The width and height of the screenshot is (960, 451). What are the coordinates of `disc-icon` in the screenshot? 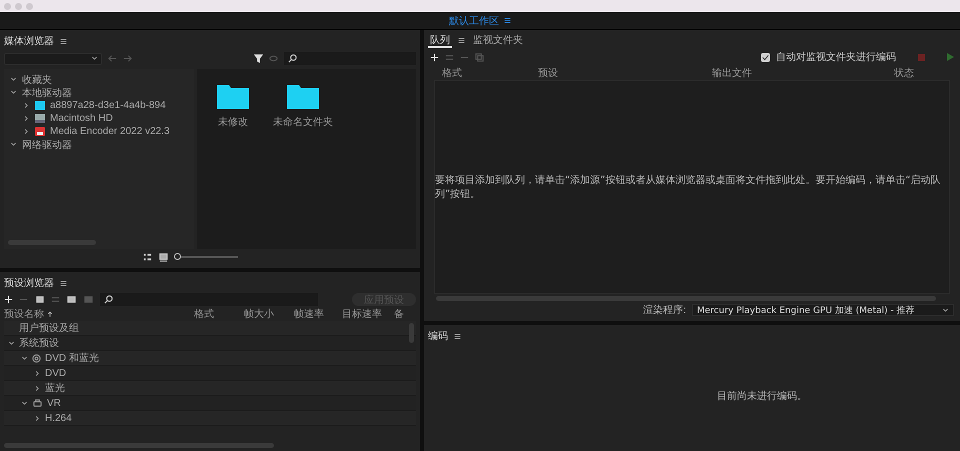 It's located at (36, 358).